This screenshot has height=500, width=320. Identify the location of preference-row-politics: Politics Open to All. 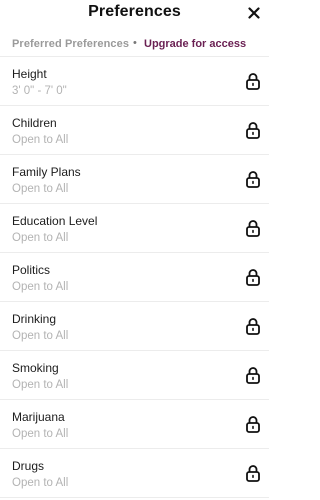
(134, 277).